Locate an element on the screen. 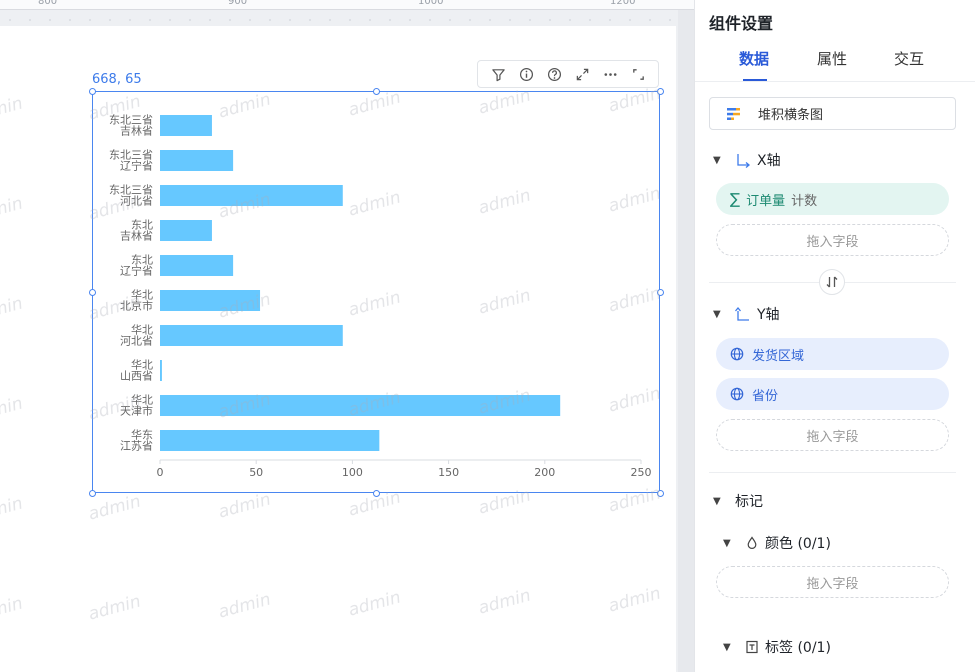  top-ruler: 800 900 1000 1200 is located at coordinates (347, 5).